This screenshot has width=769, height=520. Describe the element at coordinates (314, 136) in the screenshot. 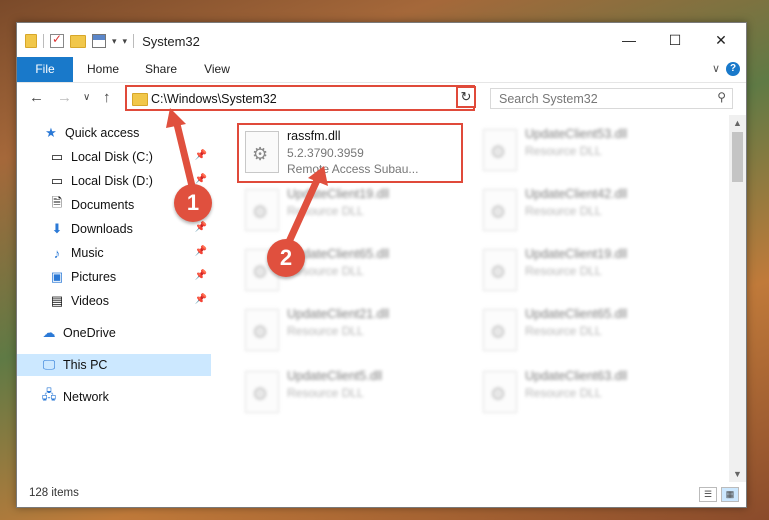

I see `file-name: rassfm.dll` at that location.